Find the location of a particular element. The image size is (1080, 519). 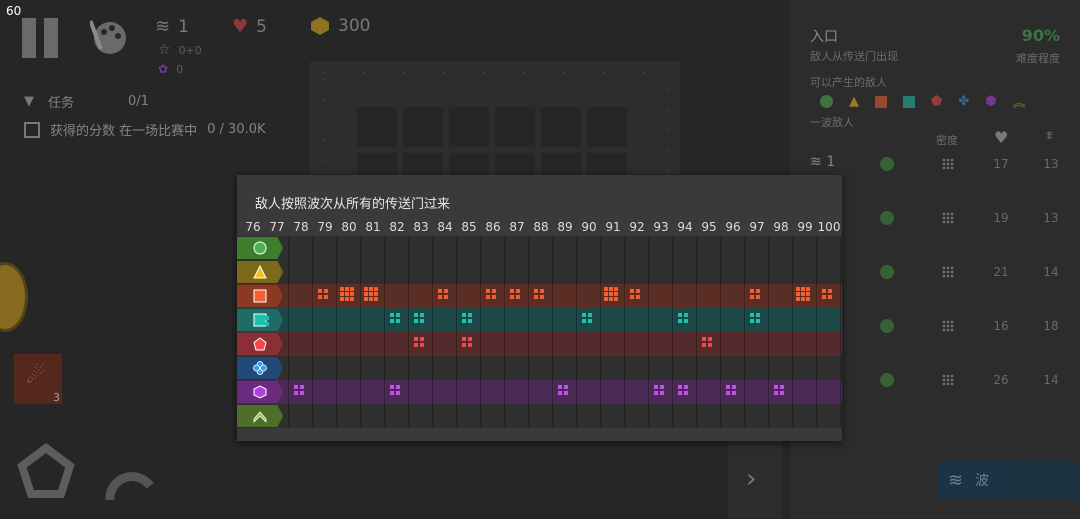

coins-count: 300 is located at coordinates (354, 26).